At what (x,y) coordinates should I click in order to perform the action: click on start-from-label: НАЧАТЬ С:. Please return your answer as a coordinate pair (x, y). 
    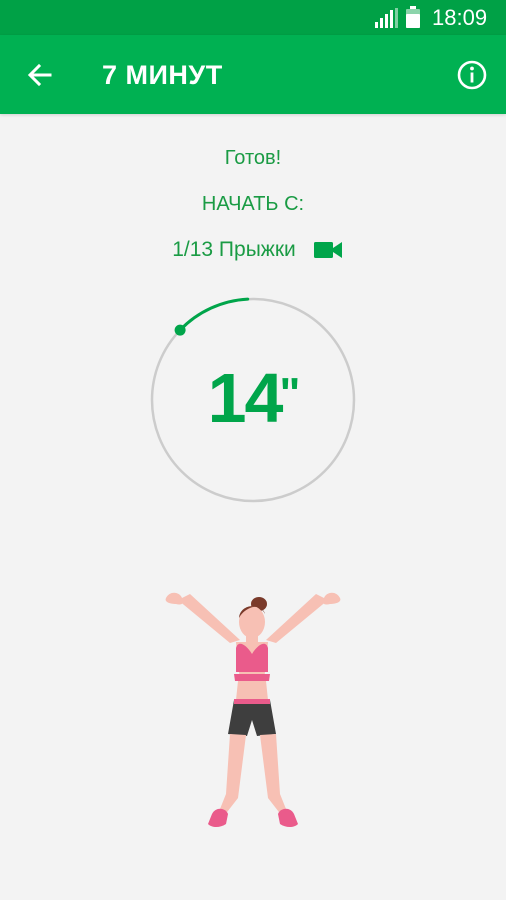
    Looking at the image, I should click on (253, 204).